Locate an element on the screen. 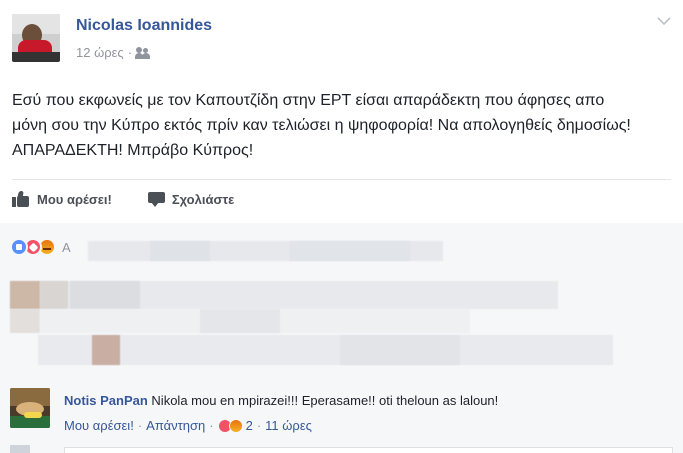 Image resolution: width=683 pixels, height=453 pixels. post-actions-bar: Μου αρέσει! Σχολιάστε is located at coordinates (123, 199).